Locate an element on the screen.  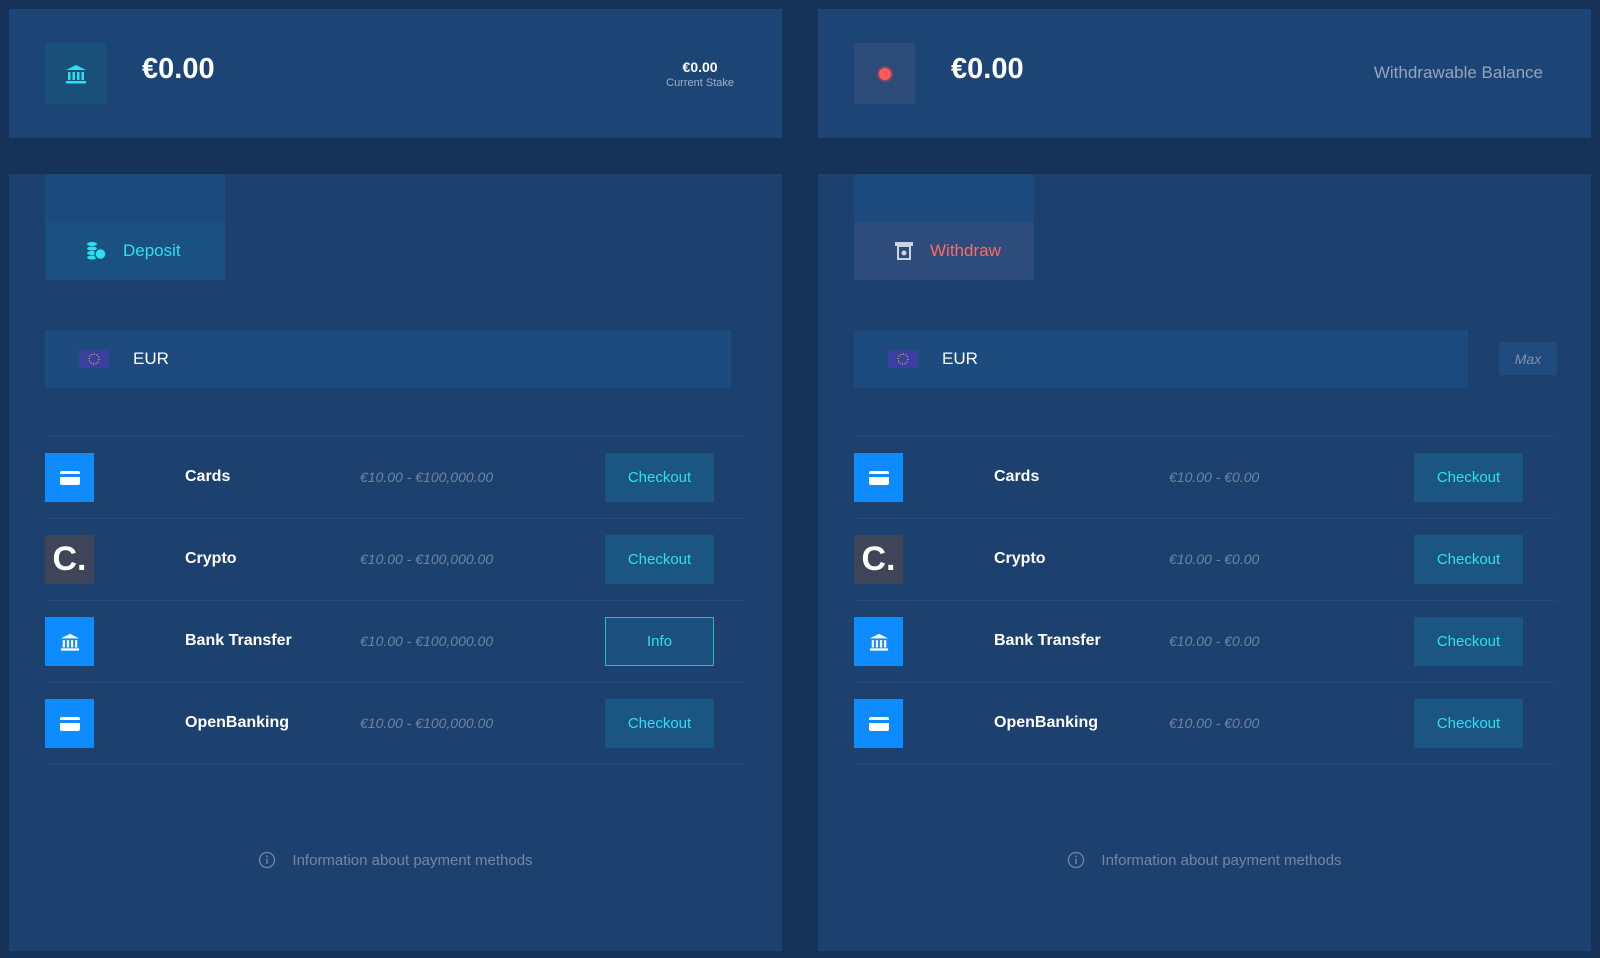
info-button: Info is located at coordinates (659, 641).